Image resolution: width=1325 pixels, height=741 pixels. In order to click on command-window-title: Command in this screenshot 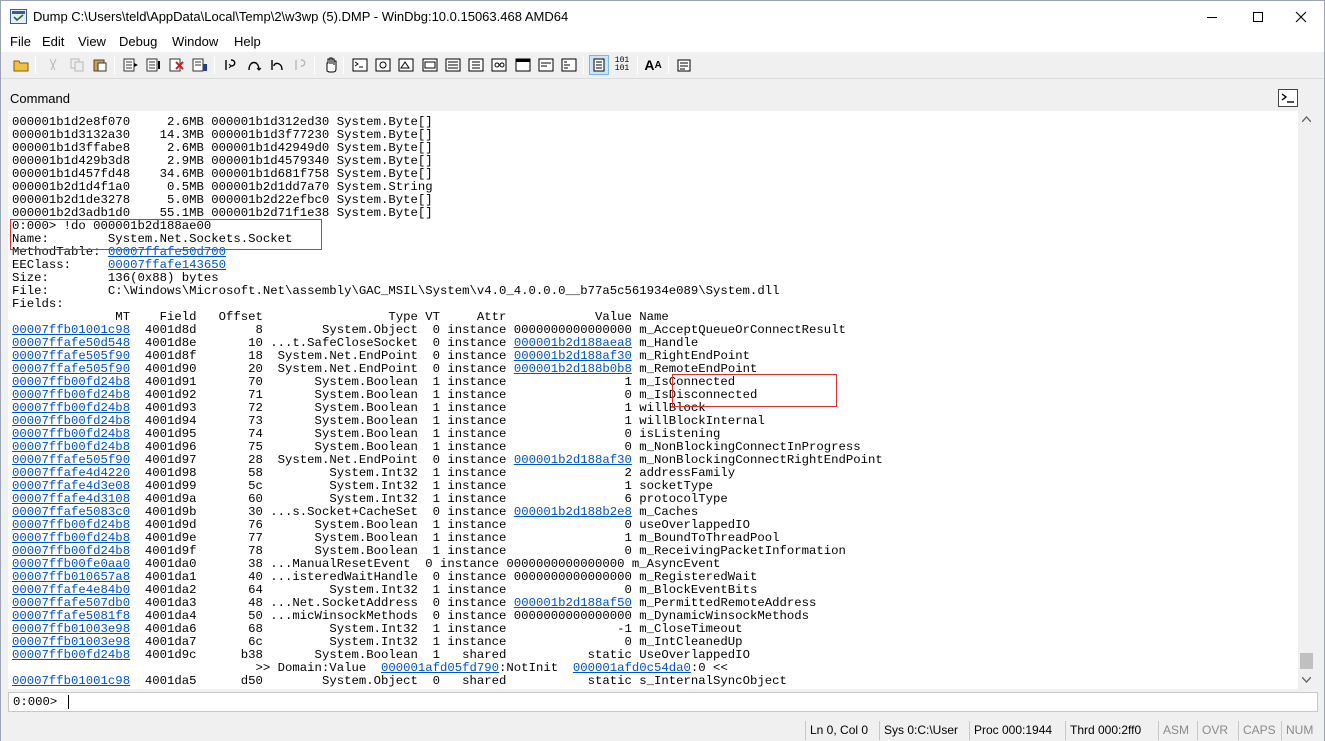, I will do `click(40, 98)`.